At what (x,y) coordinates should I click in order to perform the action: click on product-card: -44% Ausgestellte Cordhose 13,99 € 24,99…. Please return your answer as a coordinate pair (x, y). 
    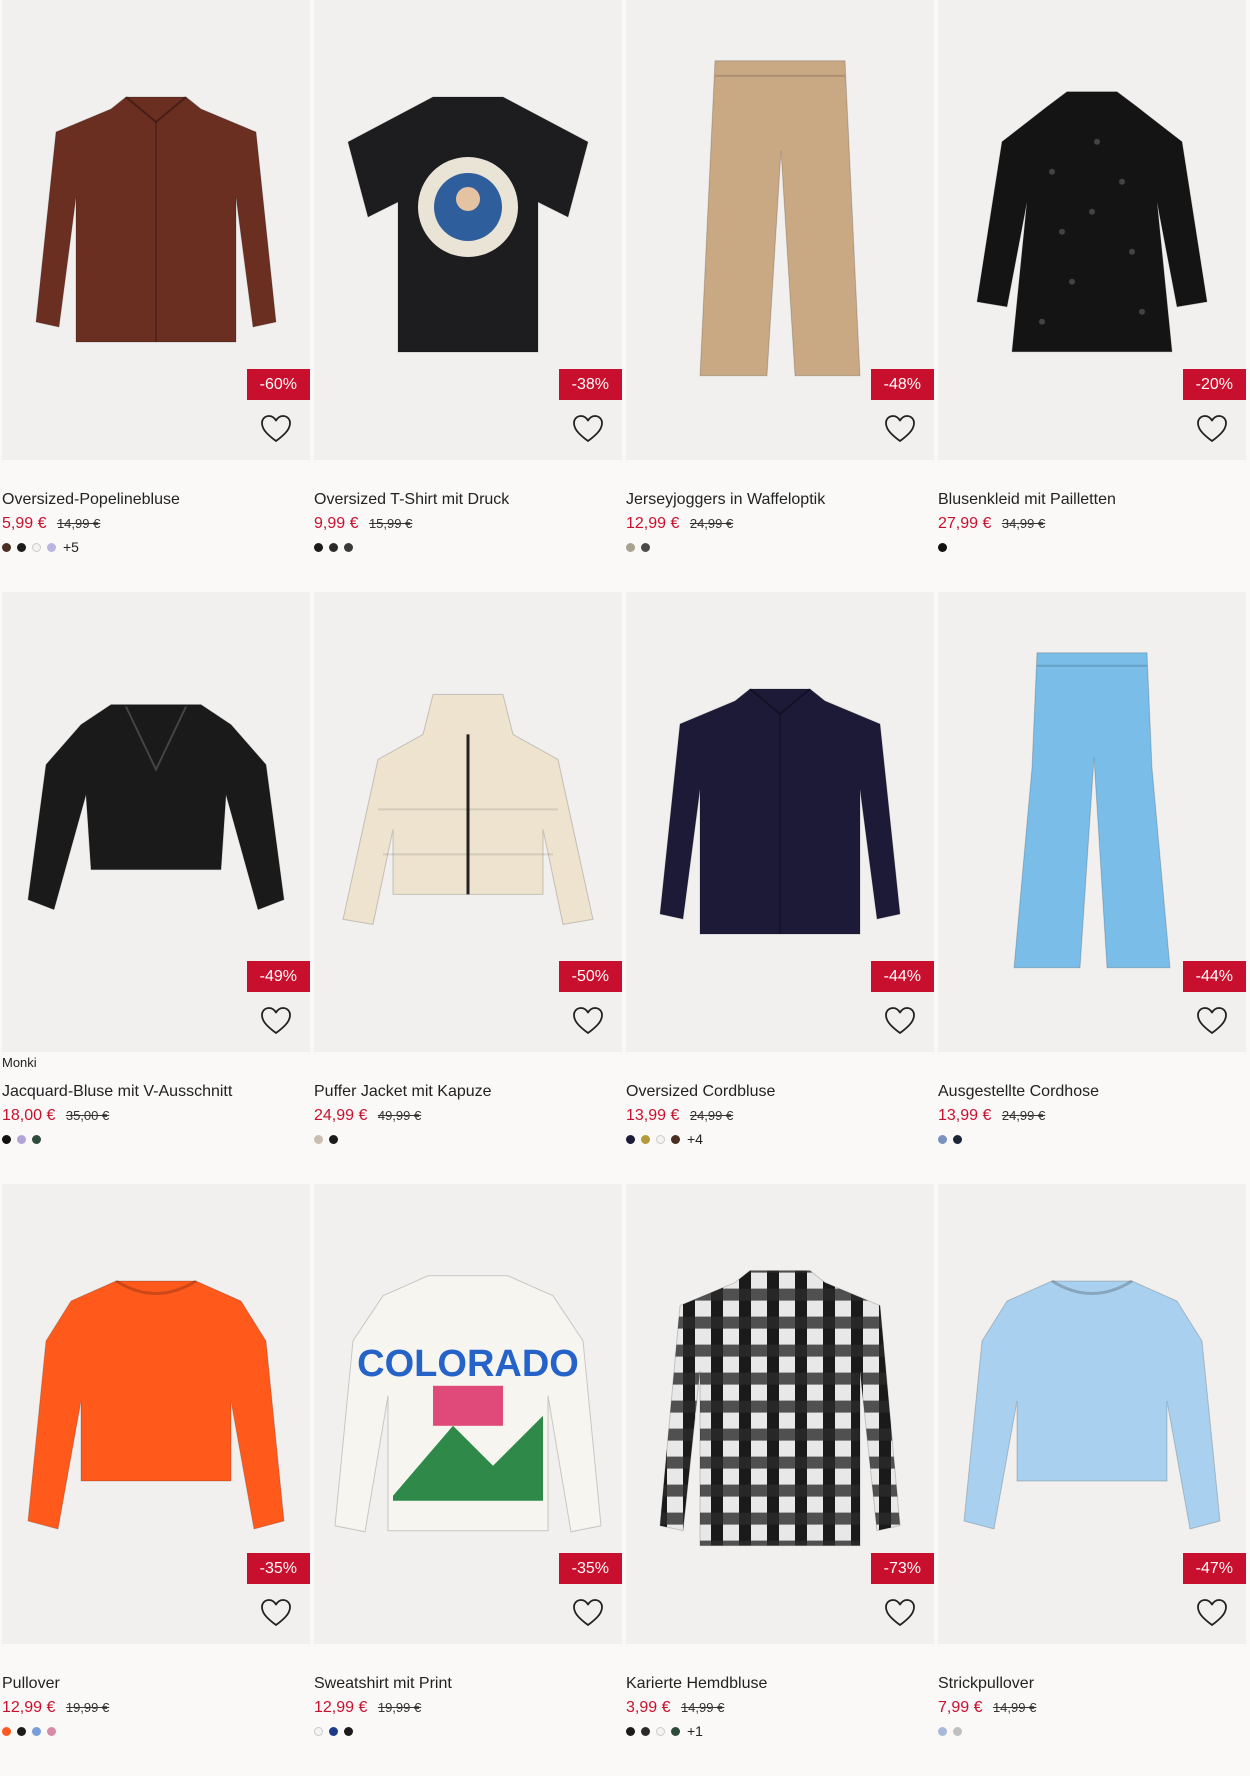
    Looking at the image, I should click on (1092, 888).